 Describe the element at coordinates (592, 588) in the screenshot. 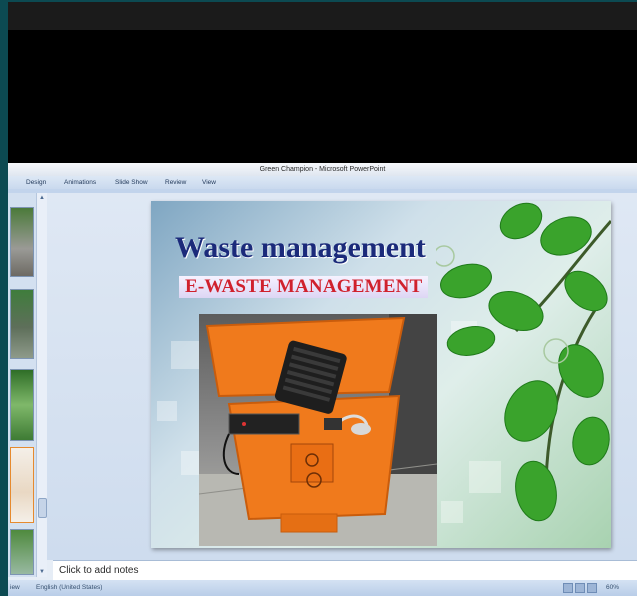

I see `slide-show-icon` at that location.